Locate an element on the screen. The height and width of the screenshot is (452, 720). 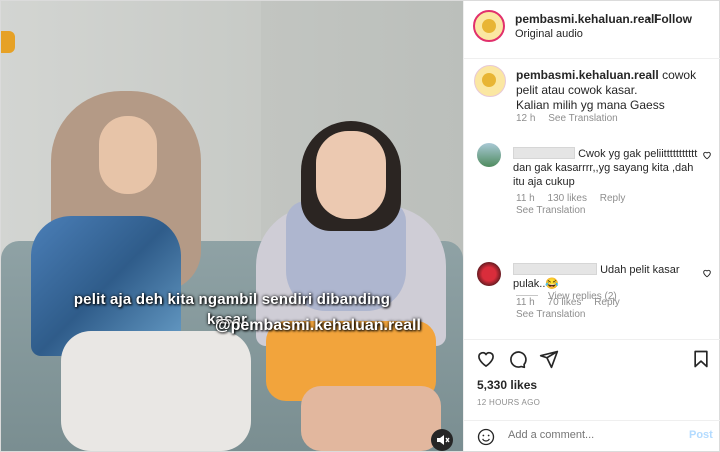
video-watermark: @pembasmi.kehaluan.reall is located at coordinates (318, 325).